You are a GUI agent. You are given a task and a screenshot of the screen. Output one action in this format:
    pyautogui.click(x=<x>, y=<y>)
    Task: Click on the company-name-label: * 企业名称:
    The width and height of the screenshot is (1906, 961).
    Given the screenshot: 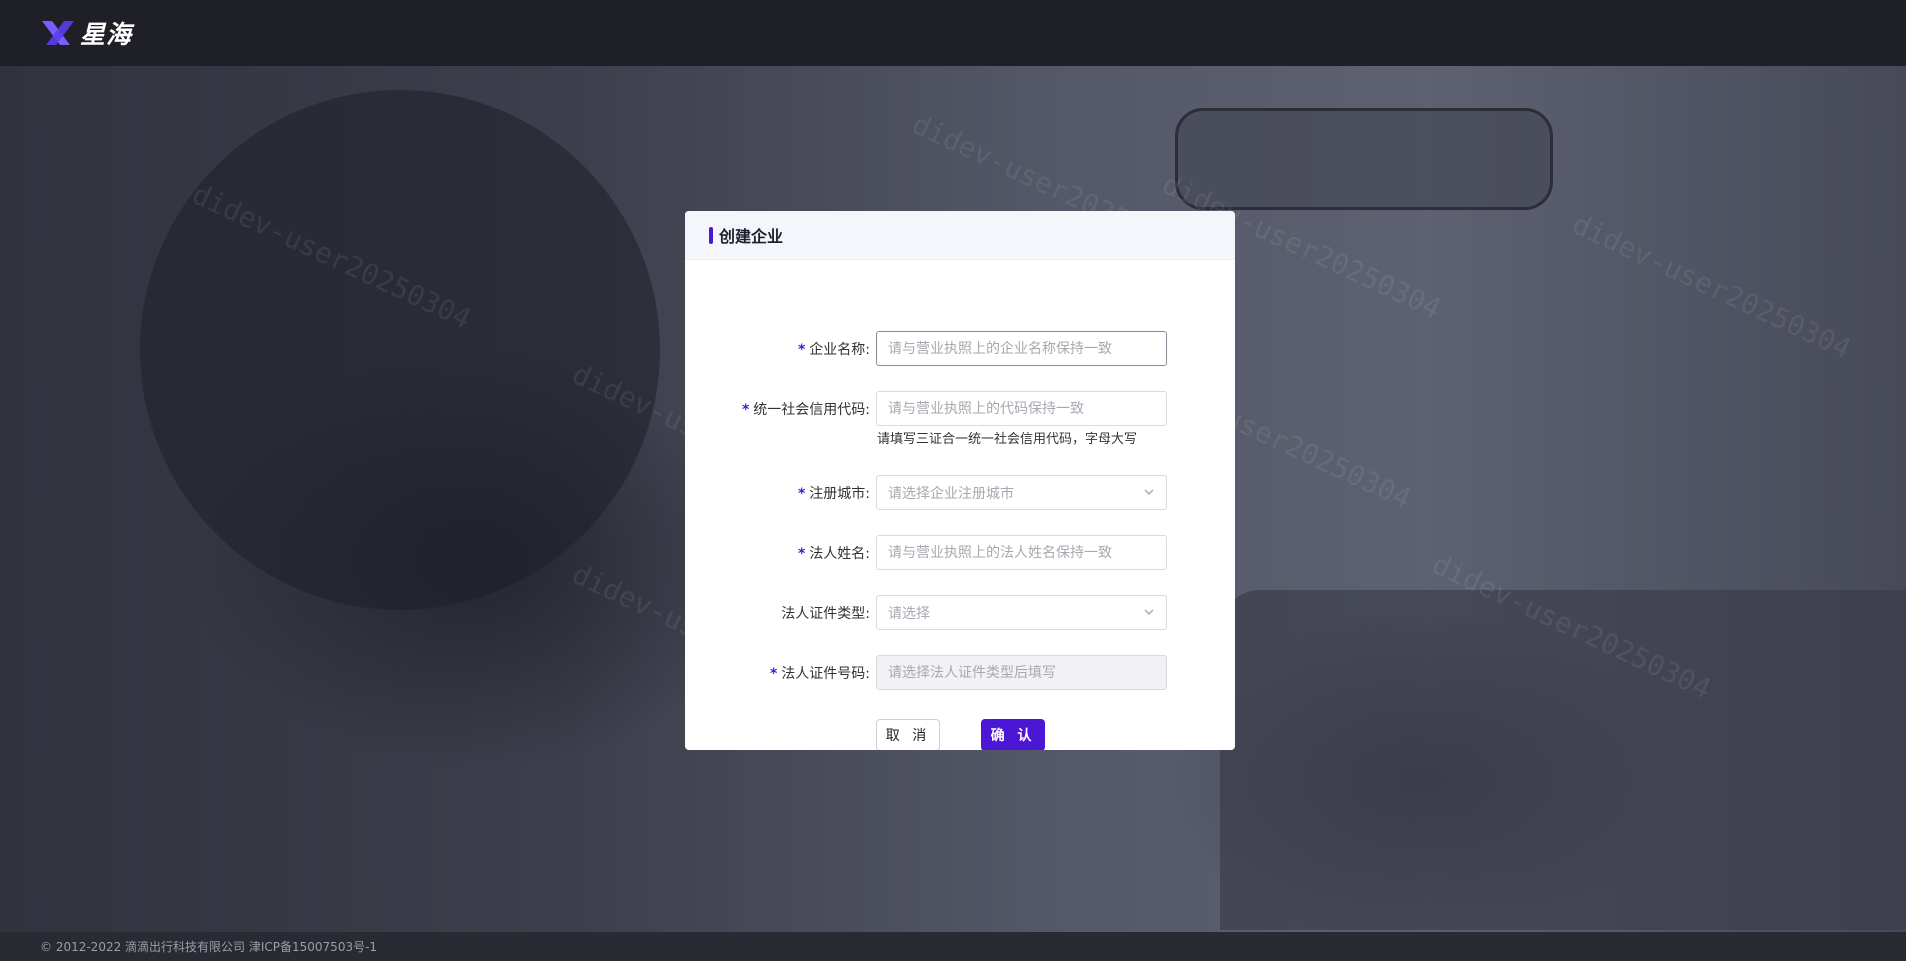 What is the action you would take?
    pyautogui.click(x=834, y=349)
    